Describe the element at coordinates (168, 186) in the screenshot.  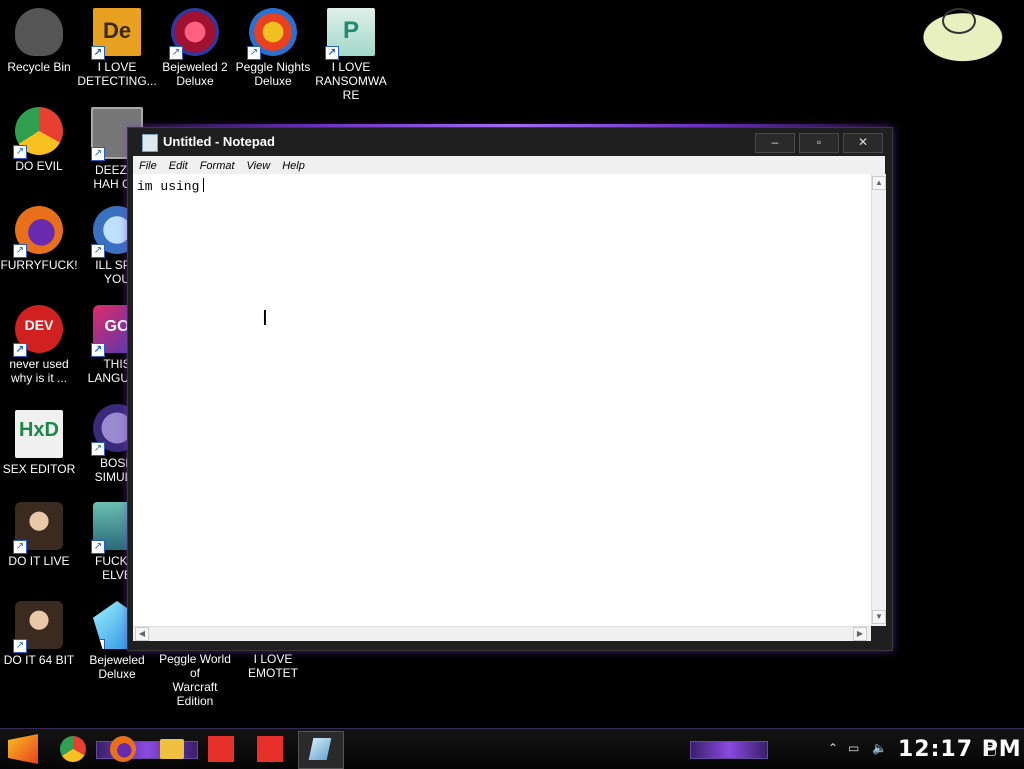
I see `editor-text: im using` at that location.